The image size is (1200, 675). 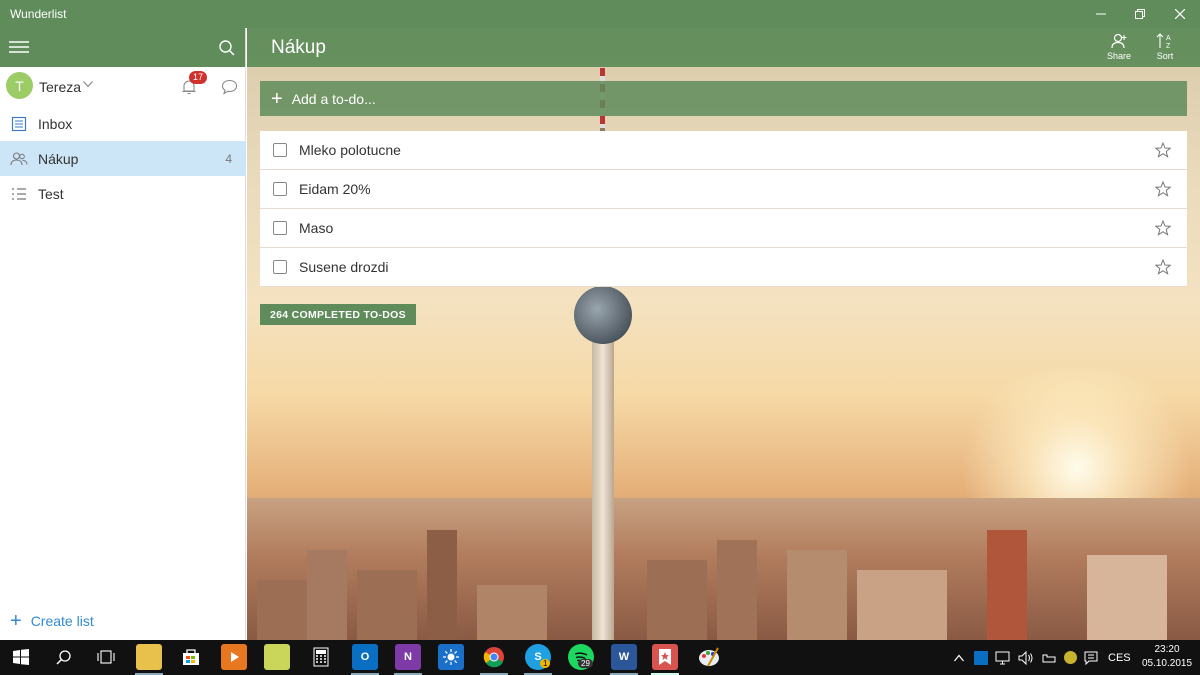 I want to click on sidebar-item-inbox: Inbox, so click(x=123, y=123).